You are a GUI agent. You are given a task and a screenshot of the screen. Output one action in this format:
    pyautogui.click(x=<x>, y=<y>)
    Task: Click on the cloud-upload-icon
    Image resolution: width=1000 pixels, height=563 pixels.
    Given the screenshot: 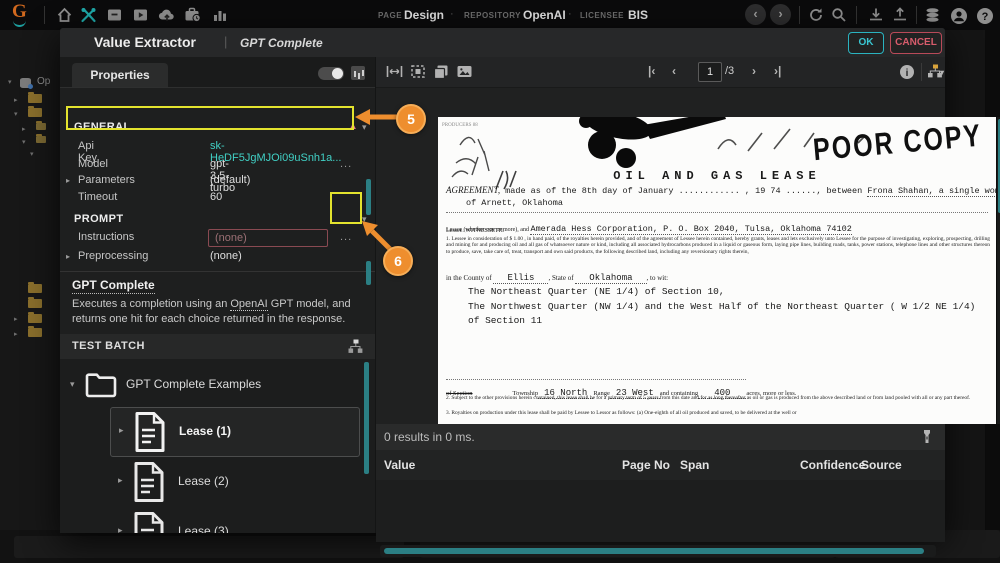 What is the action you would take?
    pyautogui.click(x=167, y=17)
    